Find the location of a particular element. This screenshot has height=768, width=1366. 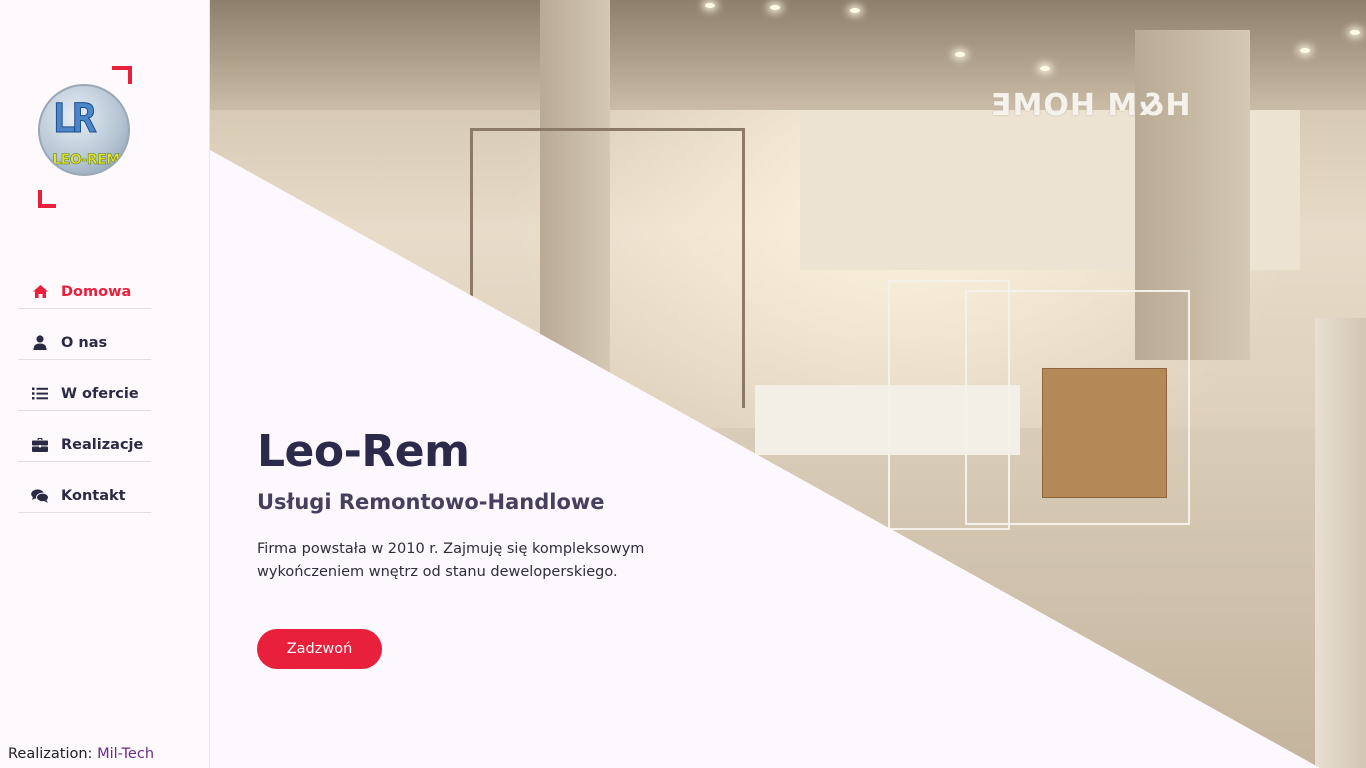

logo-corner-bottom-left is located at coordinates (47, 199).